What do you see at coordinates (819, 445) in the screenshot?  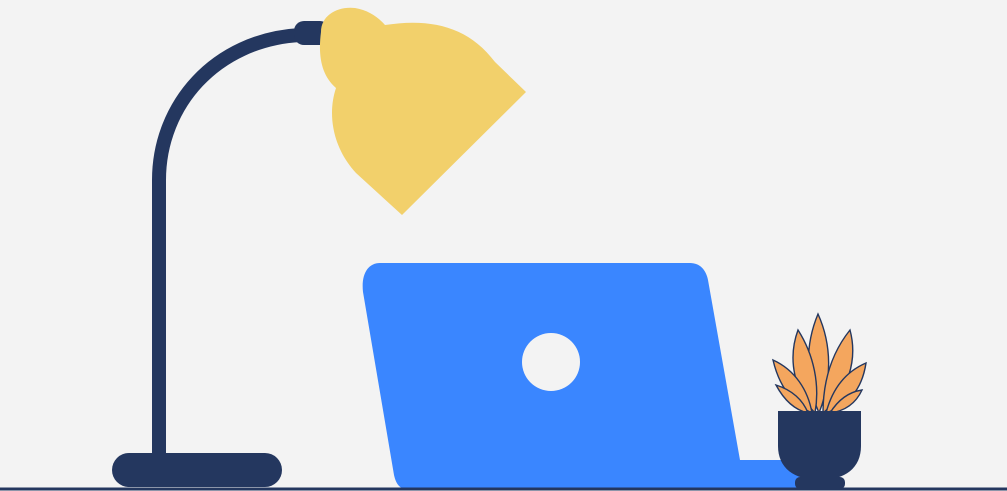 I see `plant-pot` at bounding box center [819, 445].